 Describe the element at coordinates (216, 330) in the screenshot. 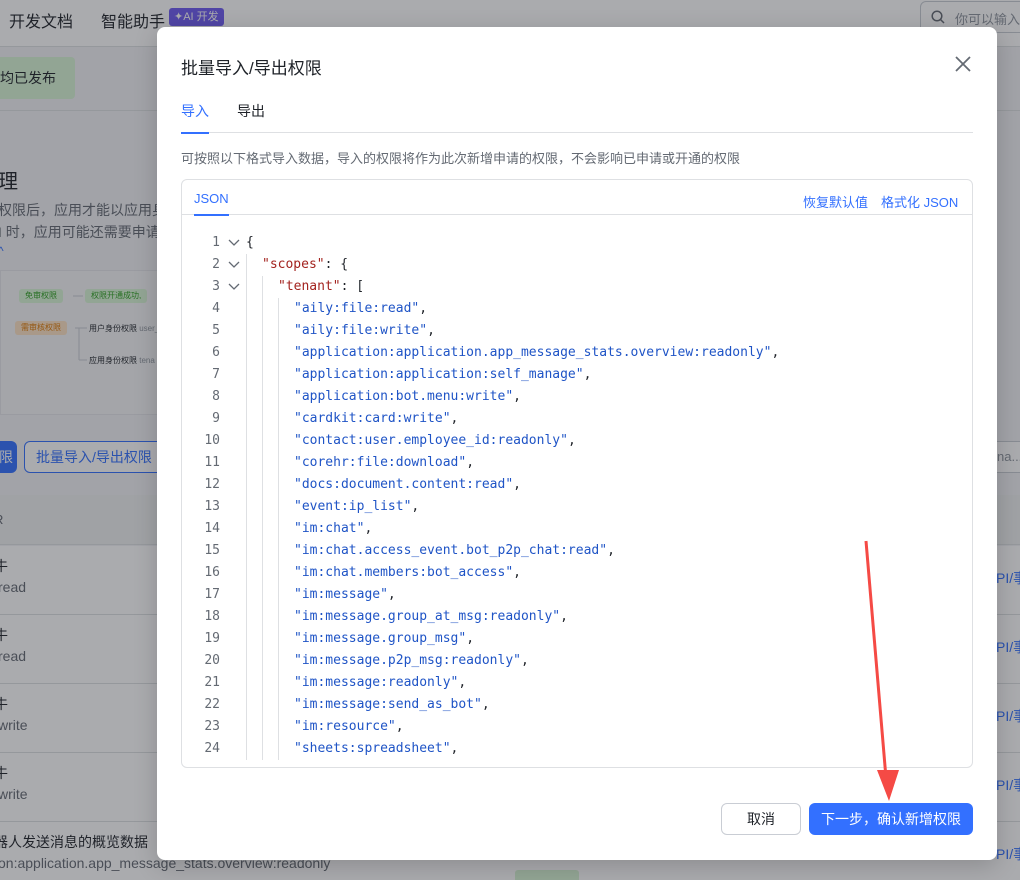

I see `line-number: 5` at that location.